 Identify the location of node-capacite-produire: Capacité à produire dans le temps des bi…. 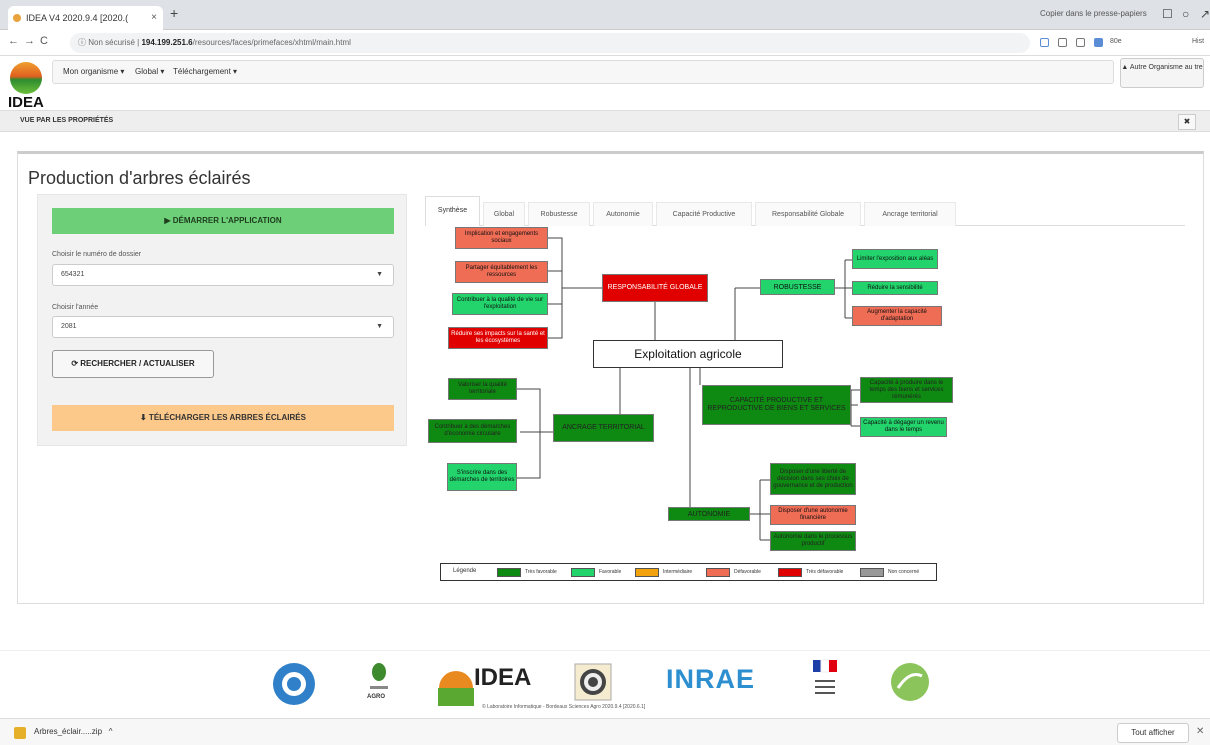
(906, 390).